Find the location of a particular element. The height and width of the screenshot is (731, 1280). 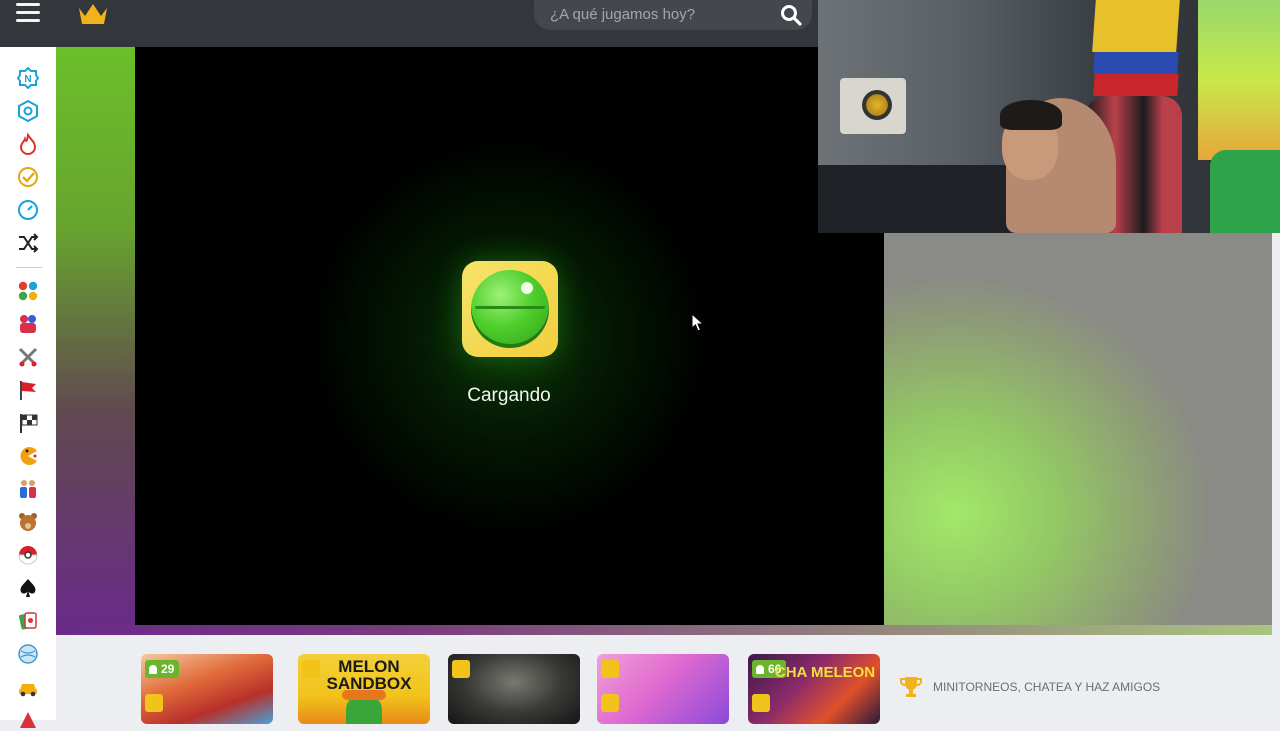

search-bar is located at coordinates (673, 15).